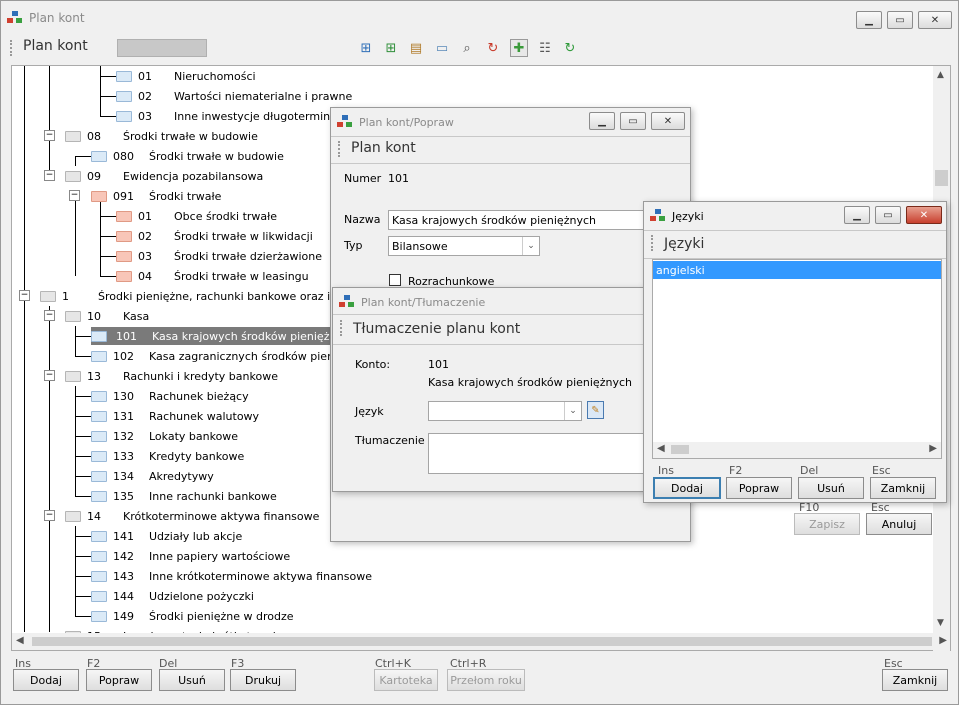  I want to click on tree-item: 142 Inne papiery wartościowe, so click(190, 556).